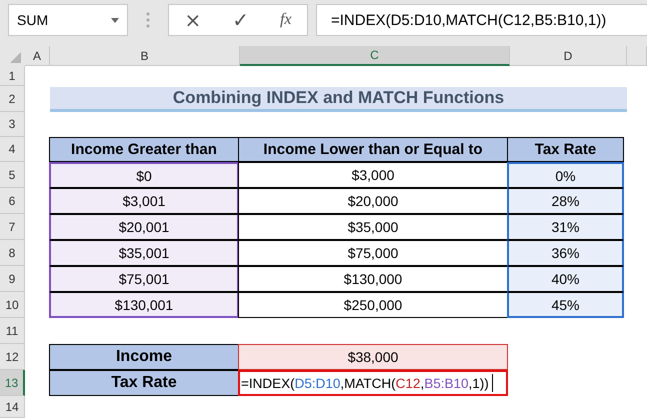 Image resolution: width=647 pixels, height=420 pixels. Describe the element at coordinates (12, 76) in the screenshot. I see `row-header: 1` at that location.